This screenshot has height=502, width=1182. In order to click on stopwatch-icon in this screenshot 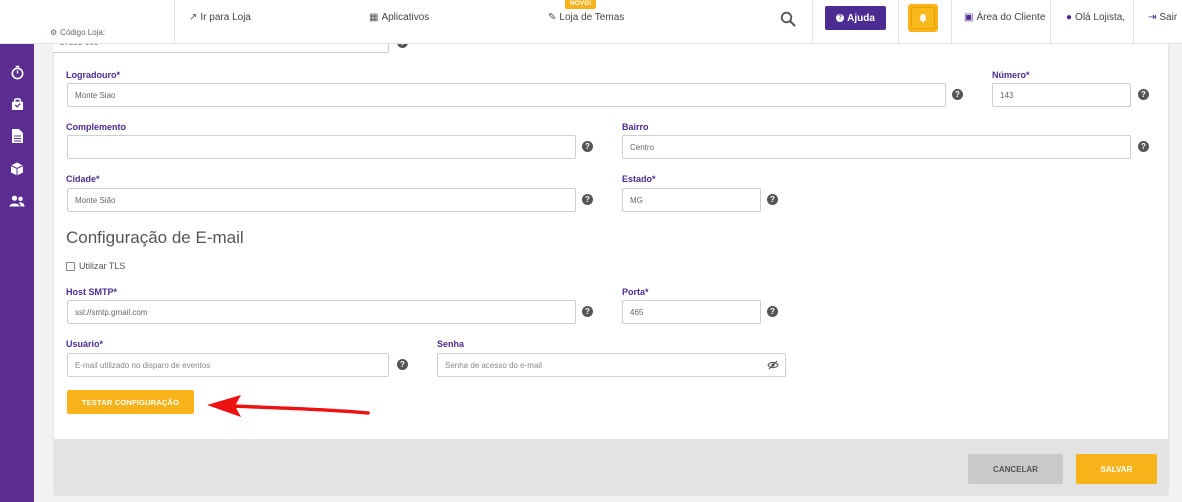, I will do `click(17, 72)`.